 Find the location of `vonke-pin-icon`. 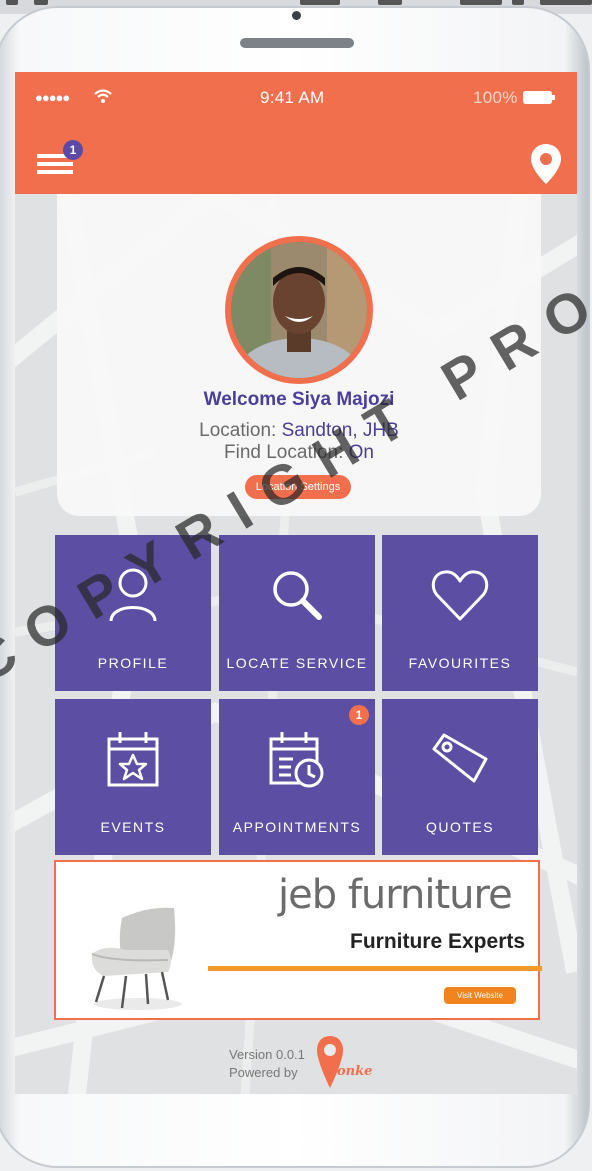

vonke-pin-icon is located at coordinates (330, 1062).